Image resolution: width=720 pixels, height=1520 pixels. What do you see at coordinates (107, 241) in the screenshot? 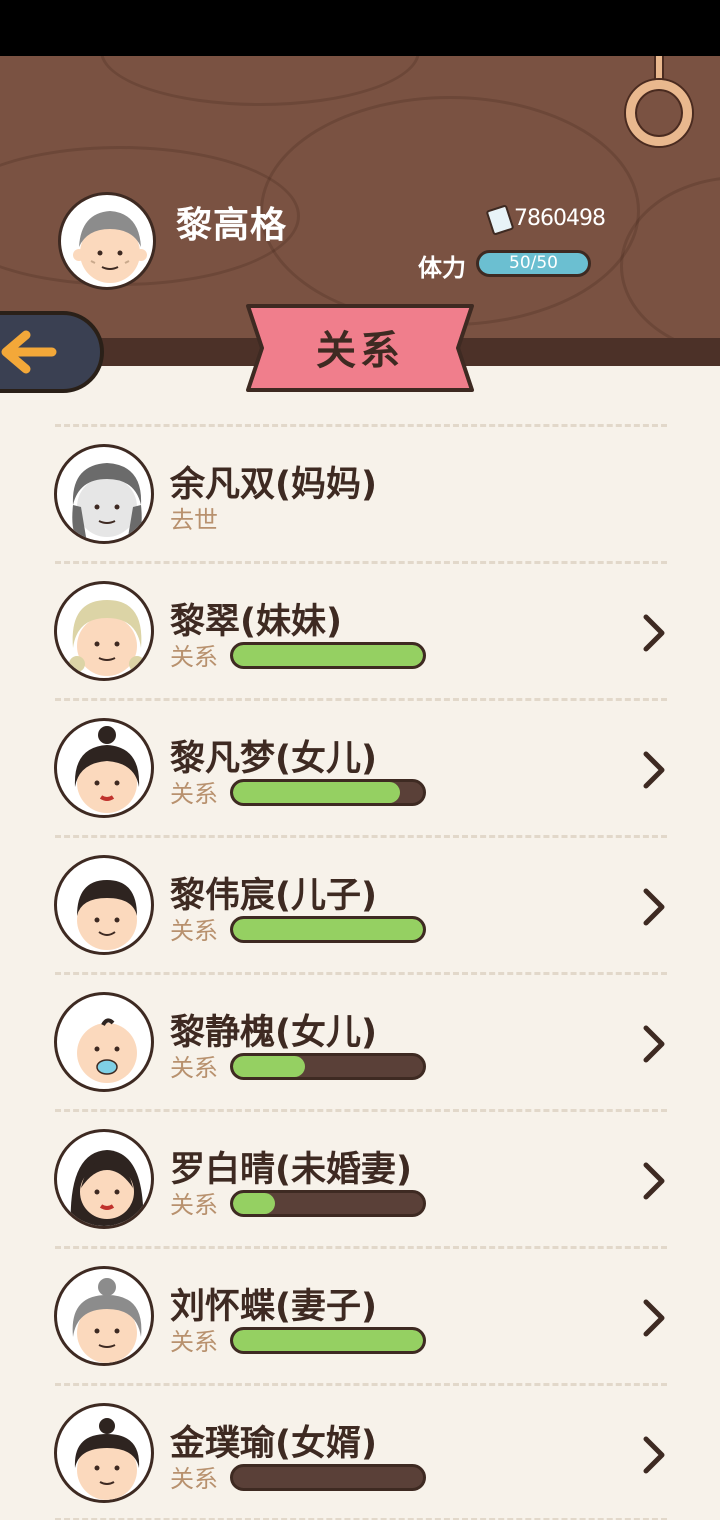
I see `player-avatar` at bounding box center [107, 241].